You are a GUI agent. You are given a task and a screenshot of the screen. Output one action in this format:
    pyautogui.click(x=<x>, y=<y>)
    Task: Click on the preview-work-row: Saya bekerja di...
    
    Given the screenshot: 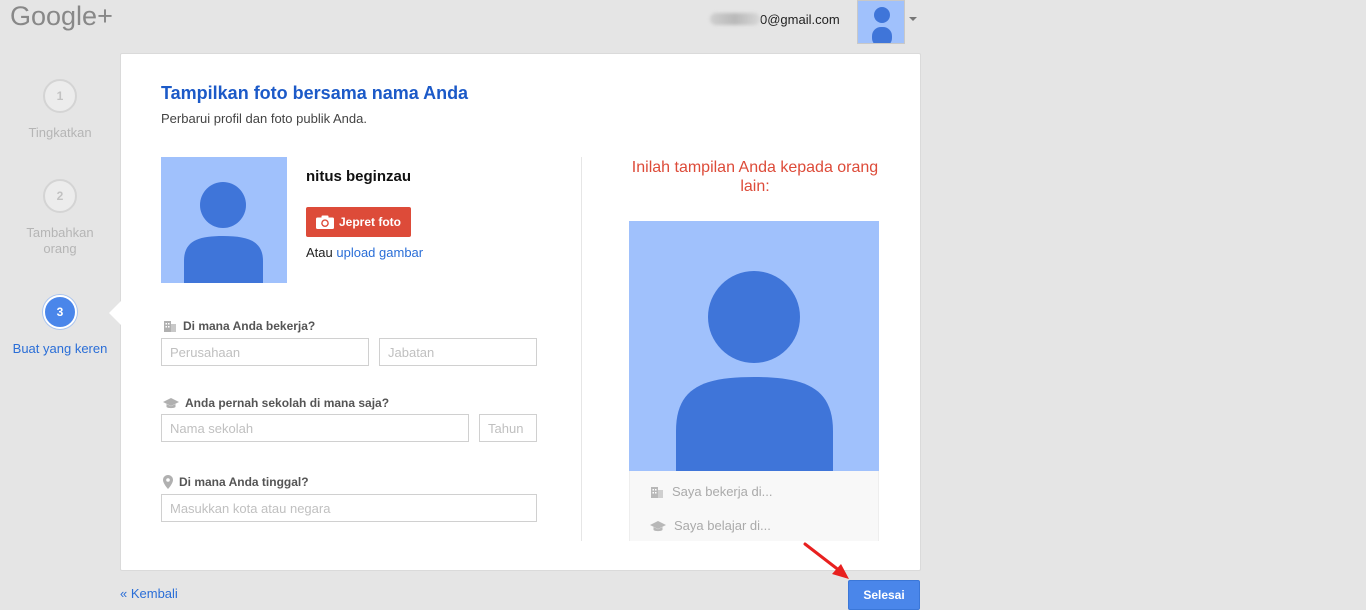 What is the action you would take?
    pyautogui.click(x=711, y=491)
    